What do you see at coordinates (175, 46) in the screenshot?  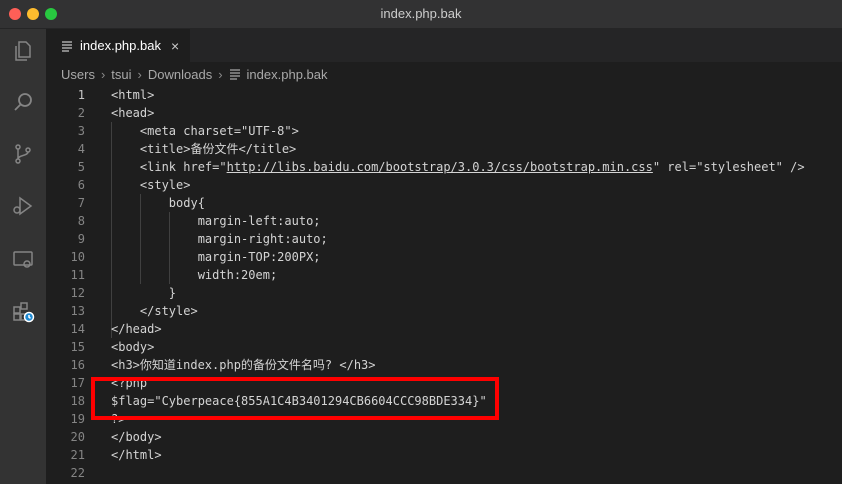 I see `close-tab-icon: ×` at bounding box center [175, 46].